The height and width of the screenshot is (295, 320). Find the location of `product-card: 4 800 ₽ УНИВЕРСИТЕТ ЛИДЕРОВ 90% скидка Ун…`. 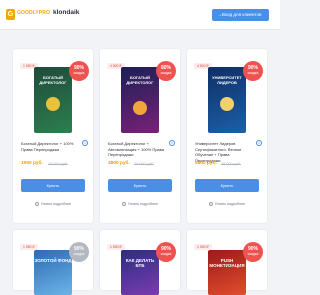

product-card: 4 800 ₽ УНИВЕРСИТЕТ ЛИДЕРОВ 90% скидка Ун… is located at coordinates (227, 136).